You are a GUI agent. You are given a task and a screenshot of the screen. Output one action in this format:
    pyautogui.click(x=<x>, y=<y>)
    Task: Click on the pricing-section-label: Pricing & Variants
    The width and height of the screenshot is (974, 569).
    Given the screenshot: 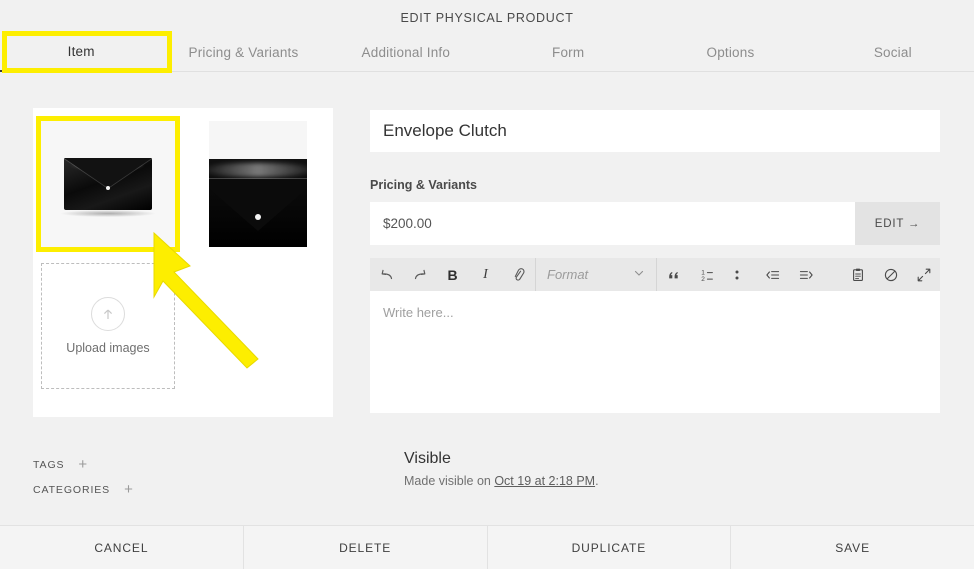 What is the action you would take?
    pyautogui.click(x=423, y=185)
    